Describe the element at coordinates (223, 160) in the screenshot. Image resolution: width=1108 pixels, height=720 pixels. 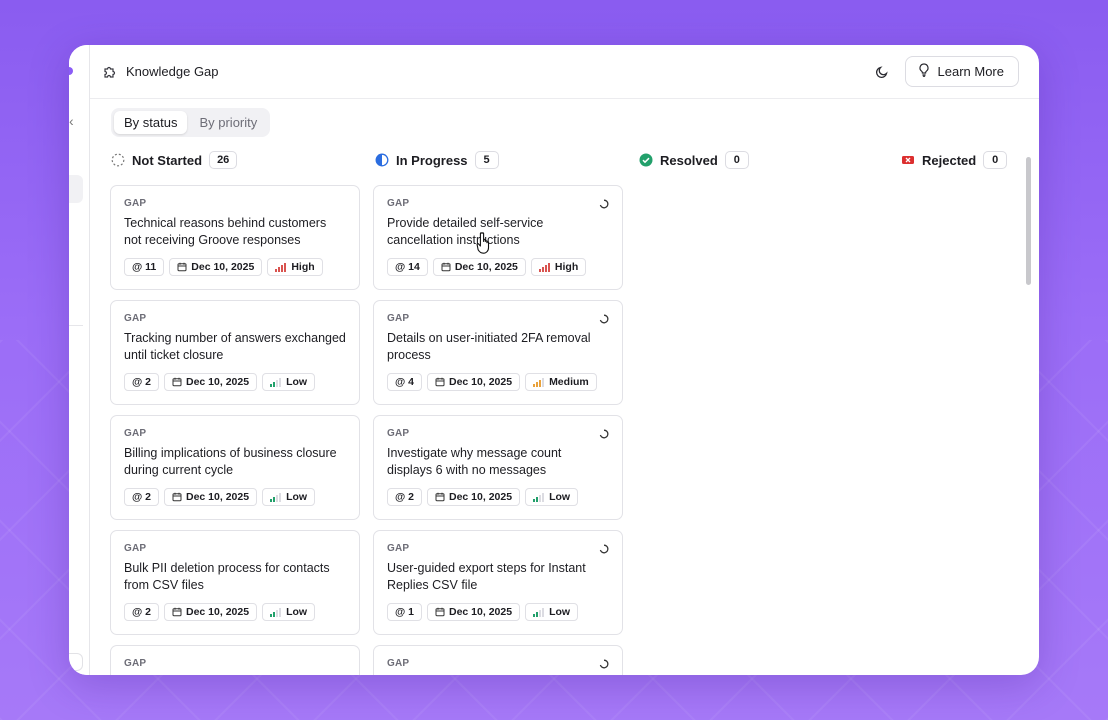
I see `column-count: 26` at that location.